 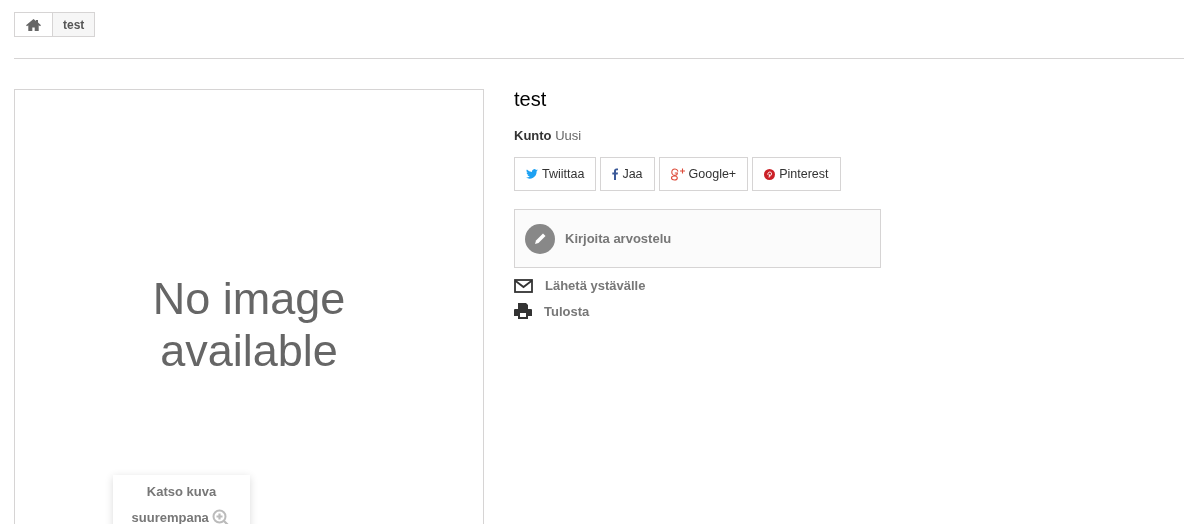 I want to click on home-link, so click(x=34, y=24).